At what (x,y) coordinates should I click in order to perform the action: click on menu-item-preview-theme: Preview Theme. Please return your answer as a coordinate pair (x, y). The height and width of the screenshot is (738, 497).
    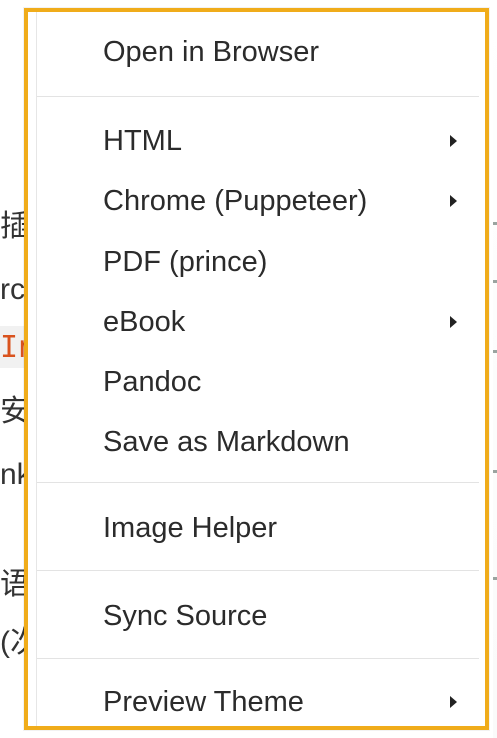
    Looking at the image, I should click on (291, 702).